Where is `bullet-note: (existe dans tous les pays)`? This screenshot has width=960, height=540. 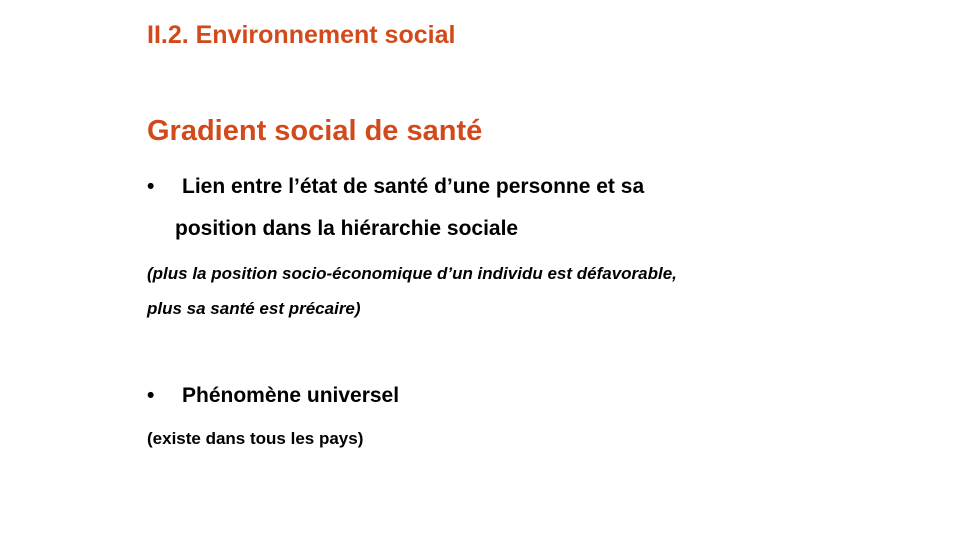
bullet-note: (existe dans tous les pays) is located at coordinates (255, 438).